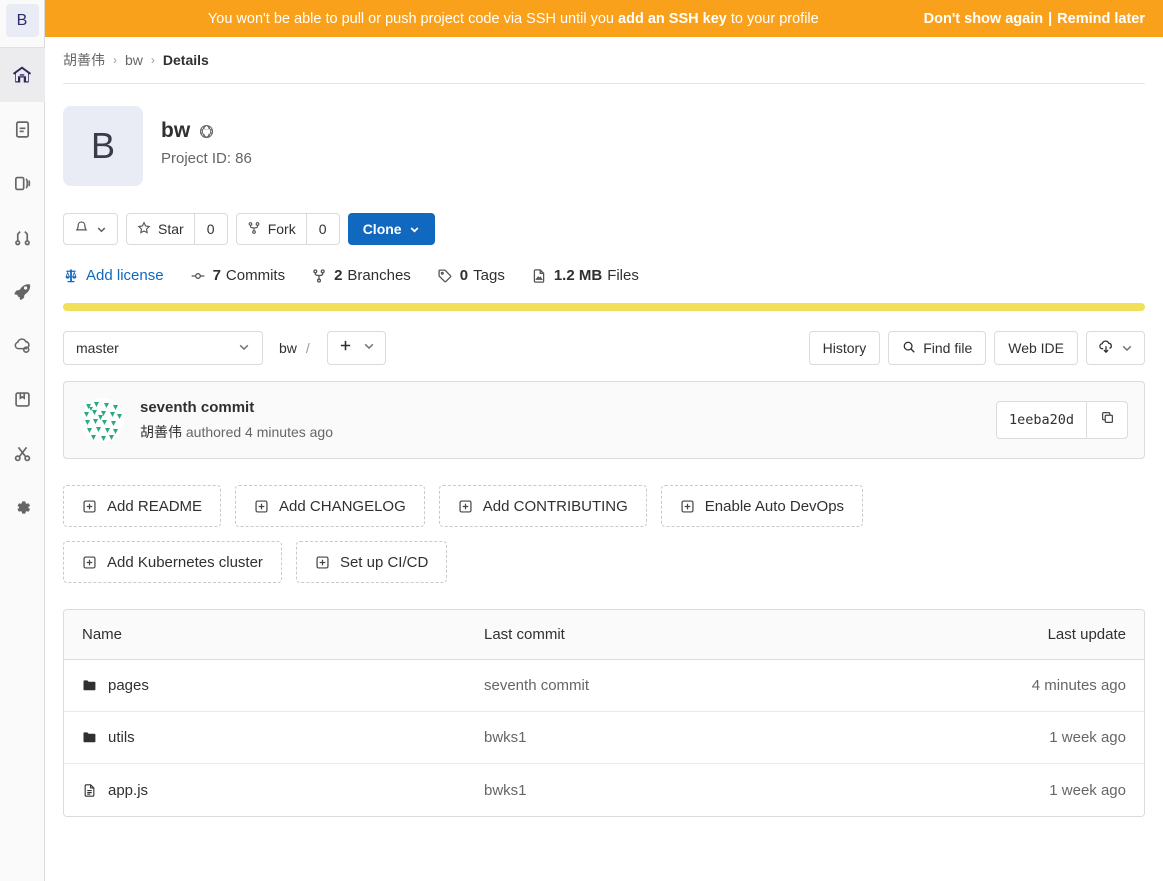 The width and height of the screenshot is (1163, 881). What do you see at coordinates (185, 562) in the screenshot?
I see `add-kubernetes-cluster-label: Add Kubernetes cluster` at bounding box center [185, 562].